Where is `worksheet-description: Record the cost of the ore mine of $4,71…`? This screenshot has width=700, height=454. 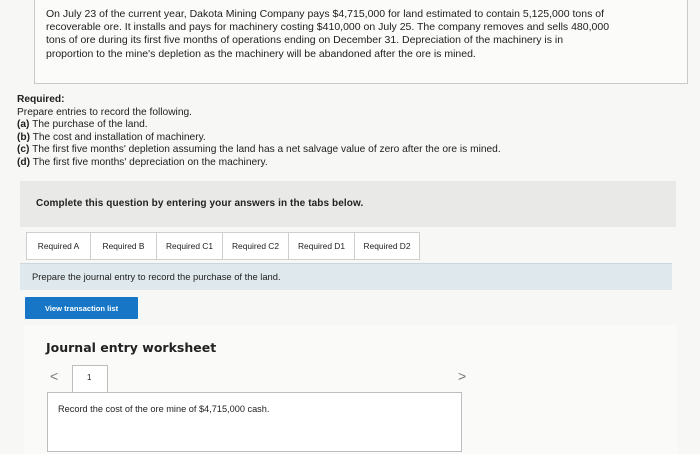
worksheet-description: Record the cost of the ore mine of $4,71… is located at coordinates (164, 409).